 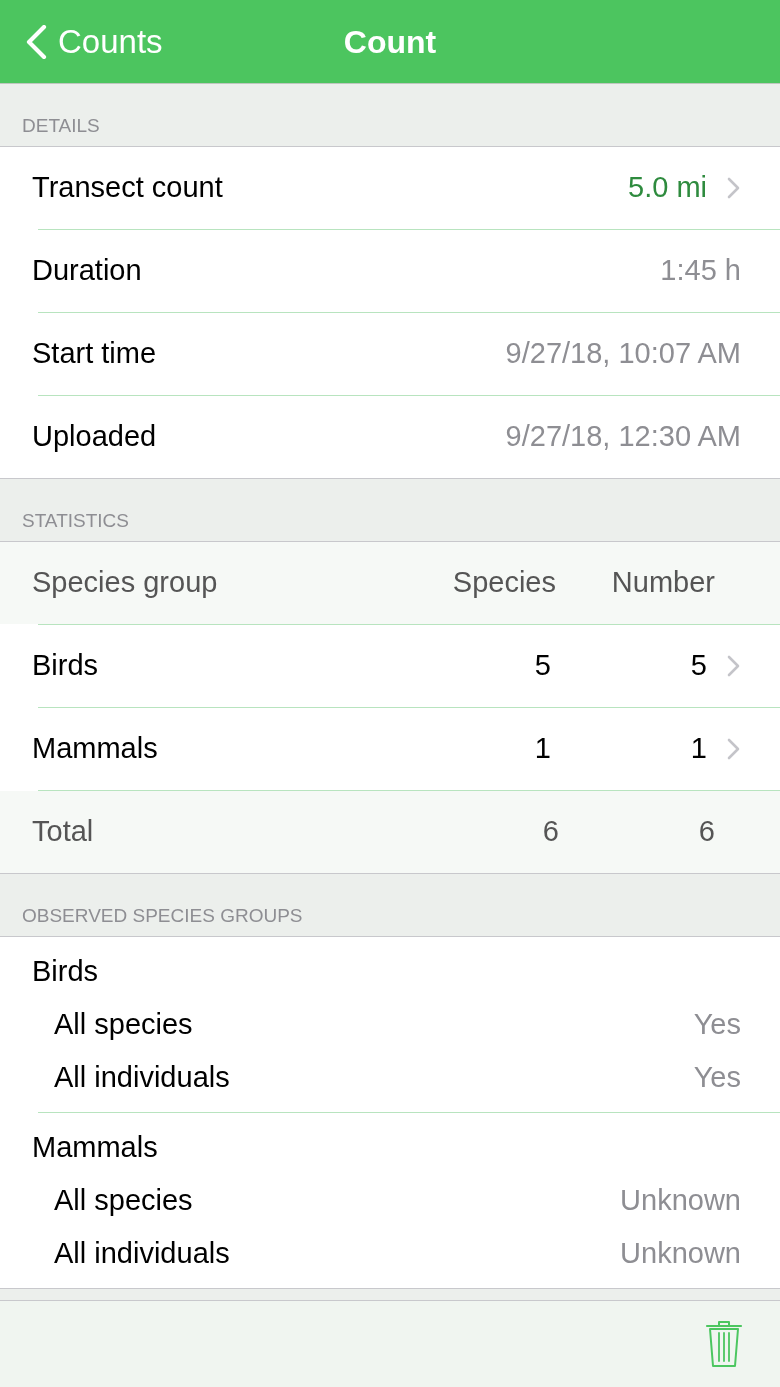 I want to click on chevron-left-icon, so click(x=36, y=41).